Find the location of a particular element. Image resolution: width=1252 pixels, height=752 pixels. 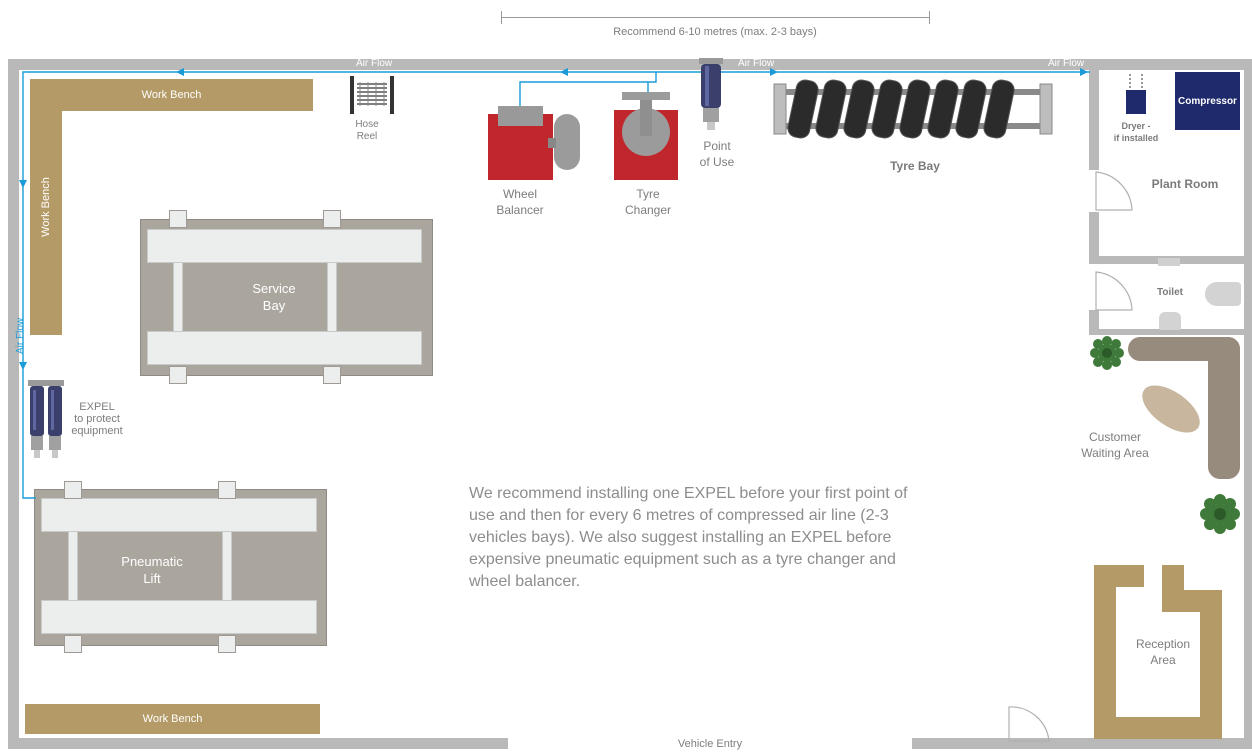

compressor: Compressor is located at coordinates (1207, 101).